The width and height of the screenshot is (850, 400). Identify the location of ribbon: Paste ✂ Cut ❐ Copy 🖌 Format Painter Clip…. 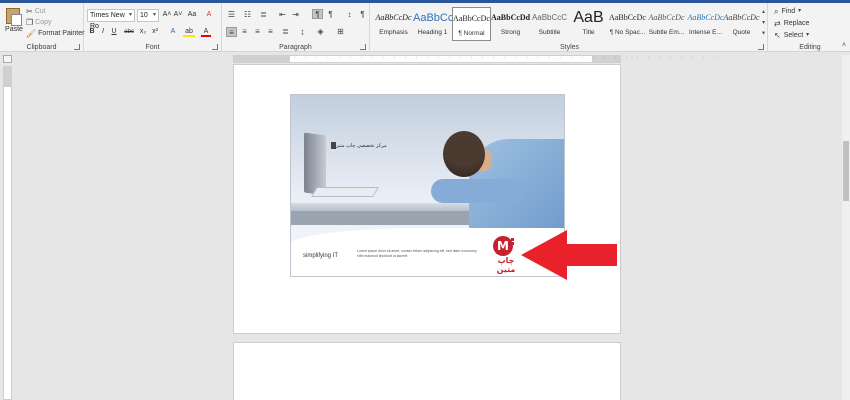
(425, 26).